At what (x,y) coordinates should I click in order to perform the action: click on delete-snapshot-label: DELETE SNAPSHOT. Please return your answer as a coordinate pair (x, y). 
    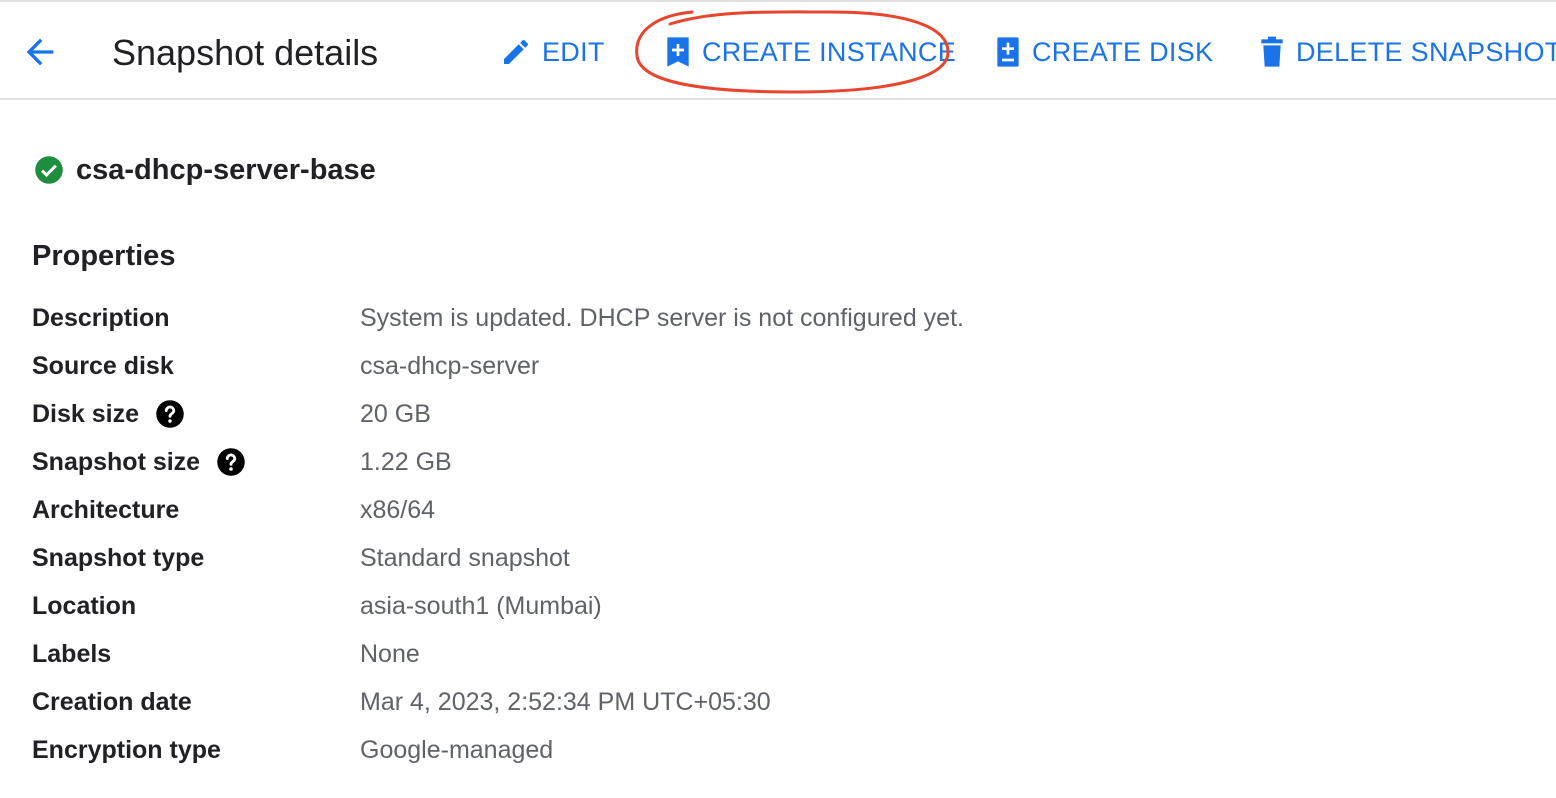
    Looking at the image, I should click on (1426, 51).